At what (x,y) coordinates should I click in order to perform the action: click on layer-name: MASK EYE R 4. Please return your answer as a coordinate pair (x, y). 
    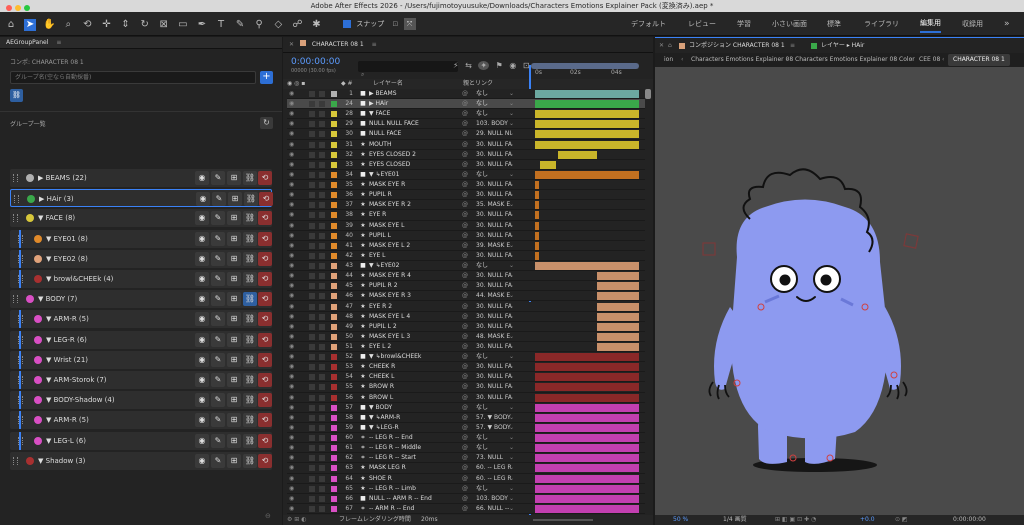
    Looking at the image, I should click on (390, 276).